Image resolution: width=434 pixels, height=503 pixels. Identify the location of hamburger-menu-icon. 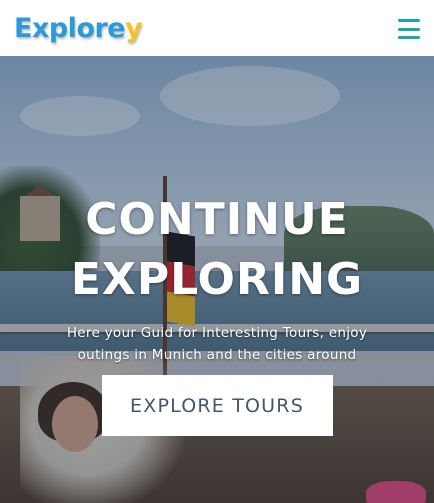
(409, 29).